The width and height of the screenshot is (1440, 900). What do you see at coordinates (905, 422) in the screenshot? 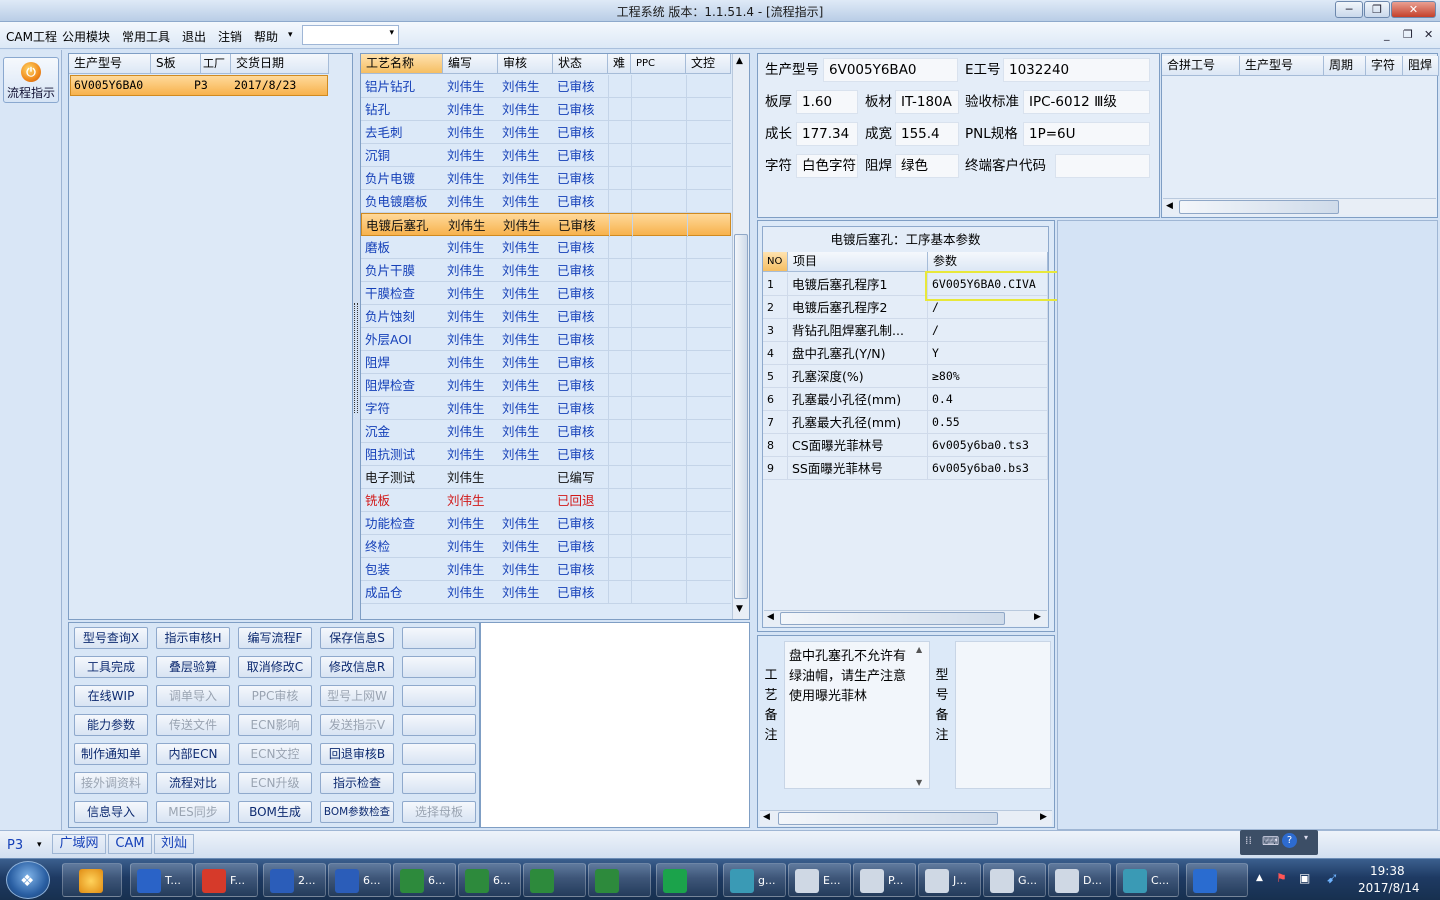
I see `param-row: 7 孔塞最大孔径(mm) 0.55` at bounding box center [905, 422].